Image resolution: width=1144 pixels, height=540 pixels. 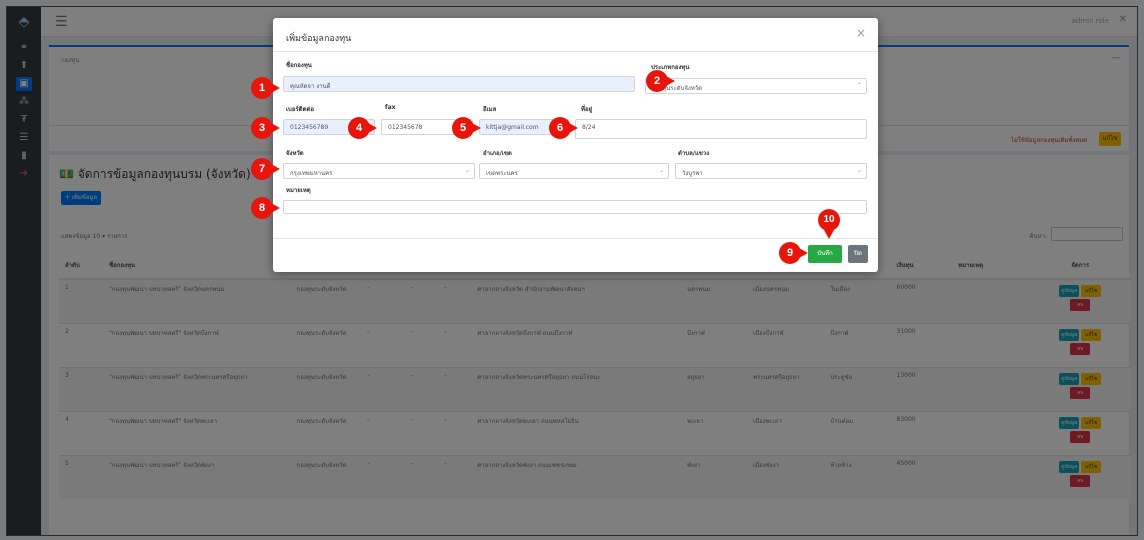 What do you see at coordinates (858, 254) in the screenshot?
I see `close-button: ปิด` at bounding box center [858, 254].